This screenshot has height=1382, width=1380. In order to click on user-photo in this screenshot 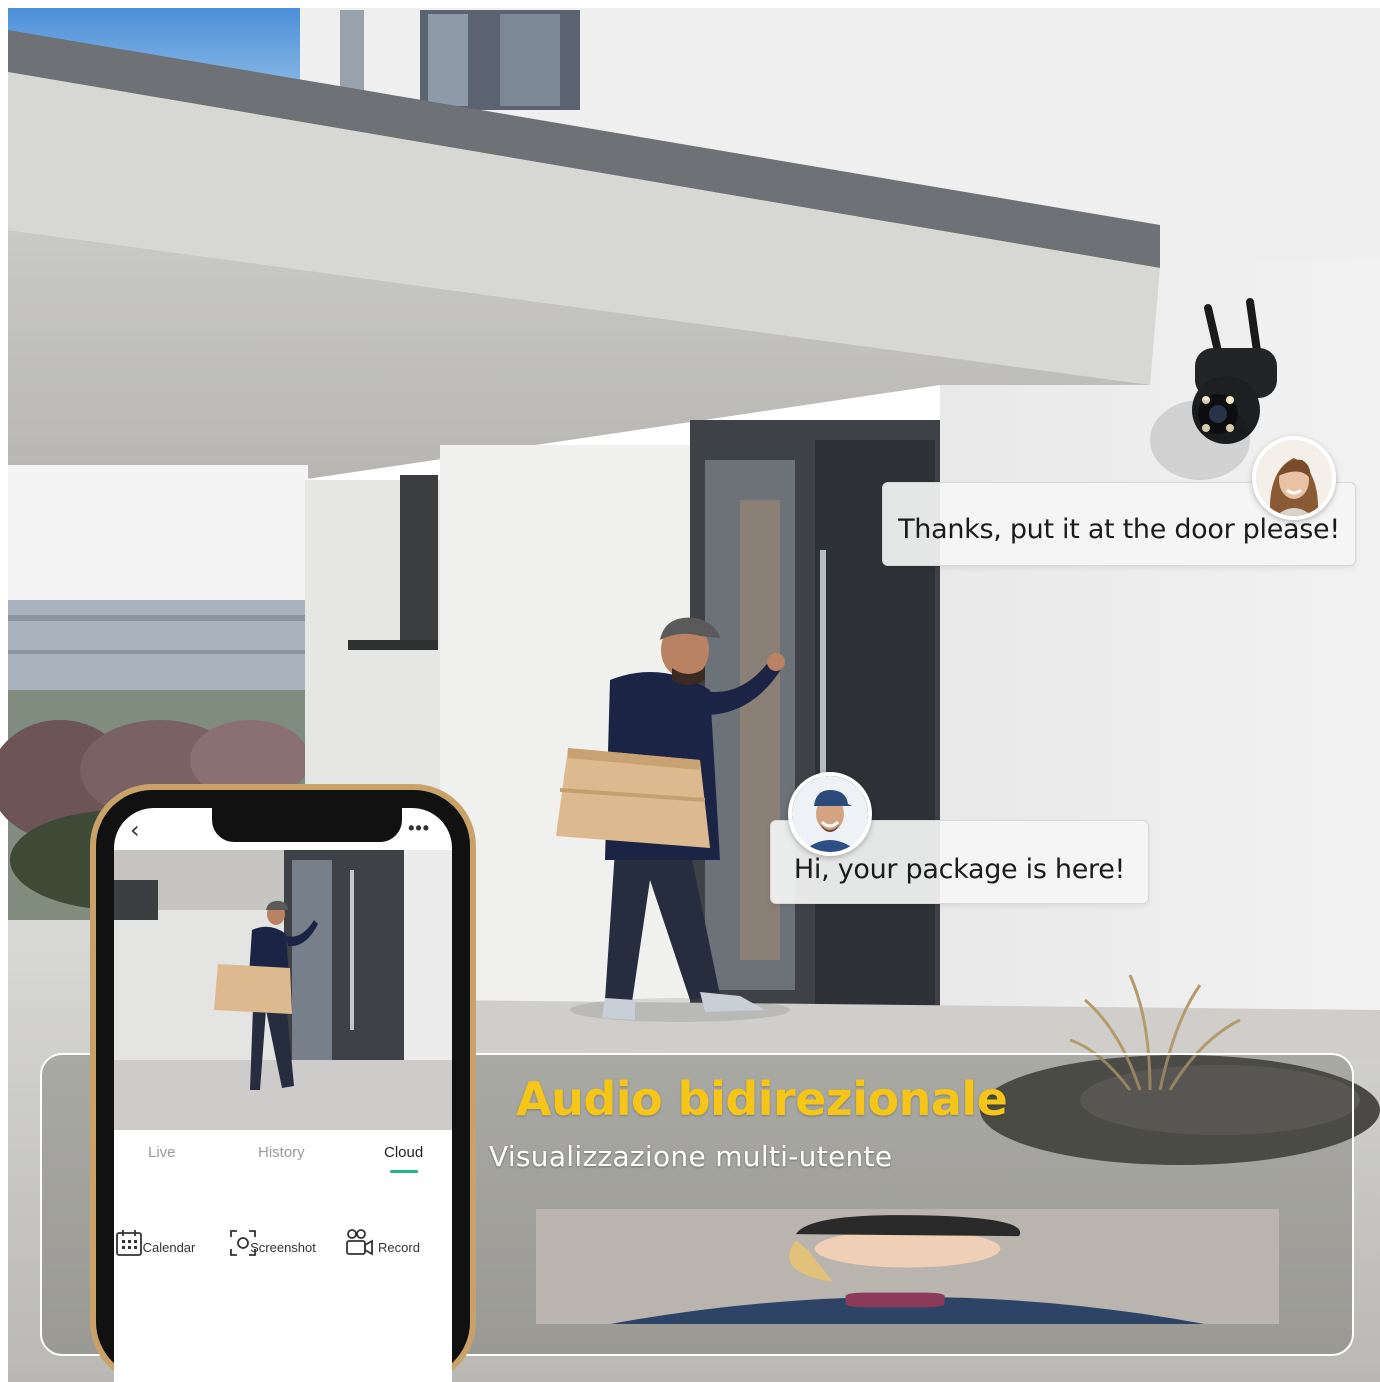, I will do `click(907, 1266)`.